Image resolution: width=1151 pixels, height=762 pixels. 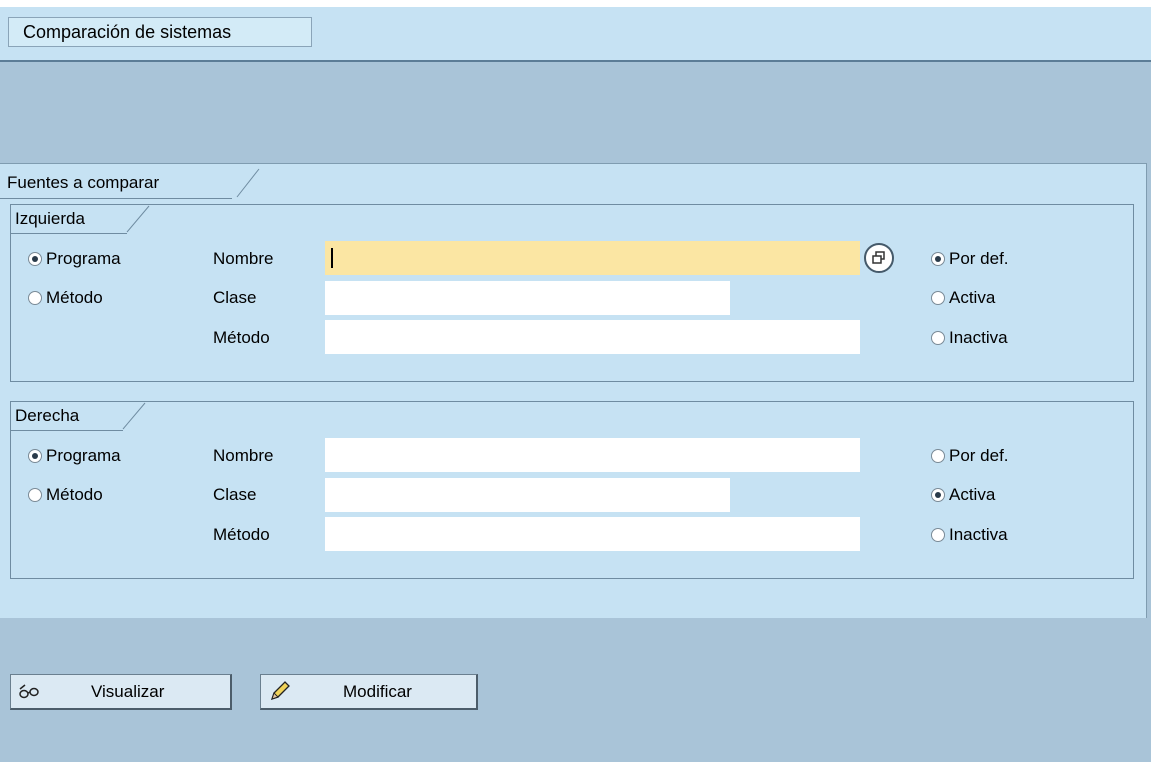 What do you see at coordinates (241, 337) in the screenshot?
I see `left-label-metodo: Método` at bounding box center [241, 337].